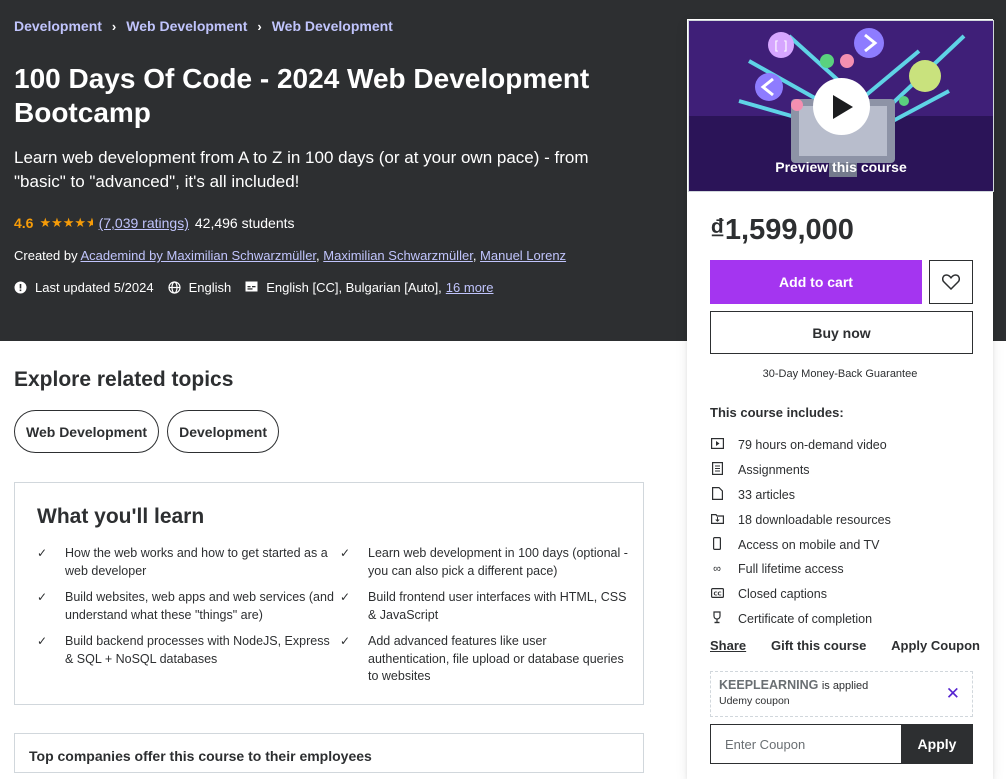  I want to click on coupon-code: KEEPLEARNING is applied, so click(841, 685).